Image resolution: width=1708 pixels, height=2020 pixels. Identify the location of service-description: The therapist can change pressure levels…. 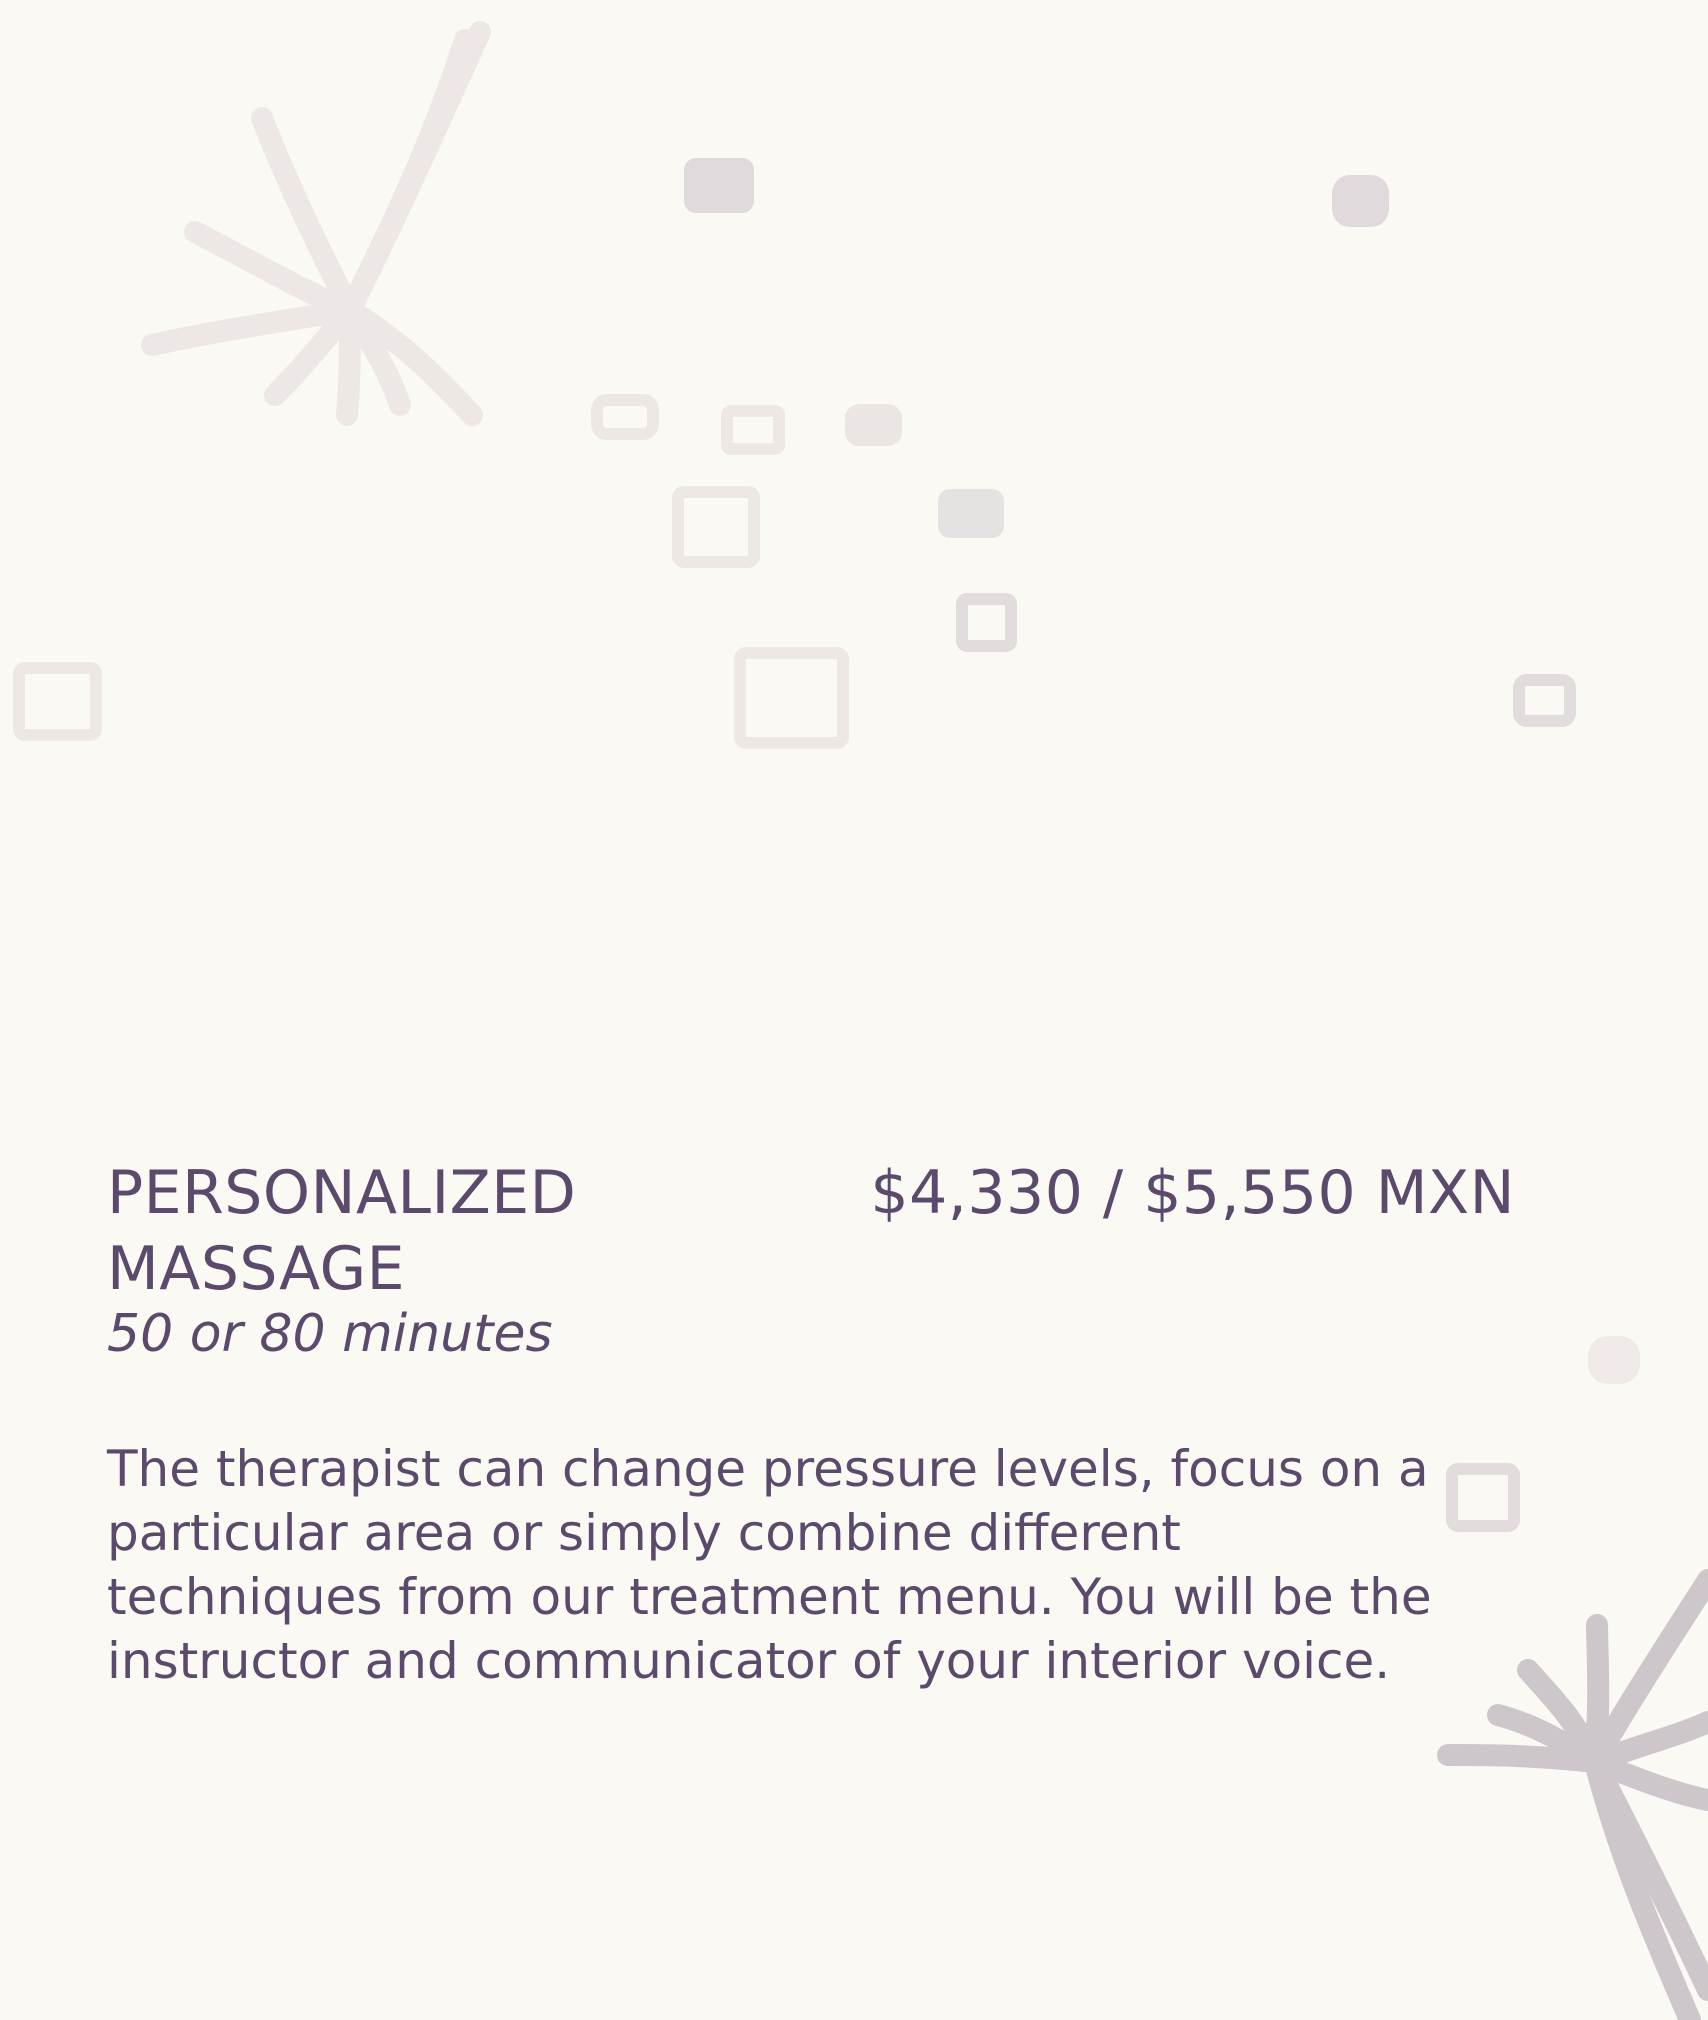
(769, 1565).